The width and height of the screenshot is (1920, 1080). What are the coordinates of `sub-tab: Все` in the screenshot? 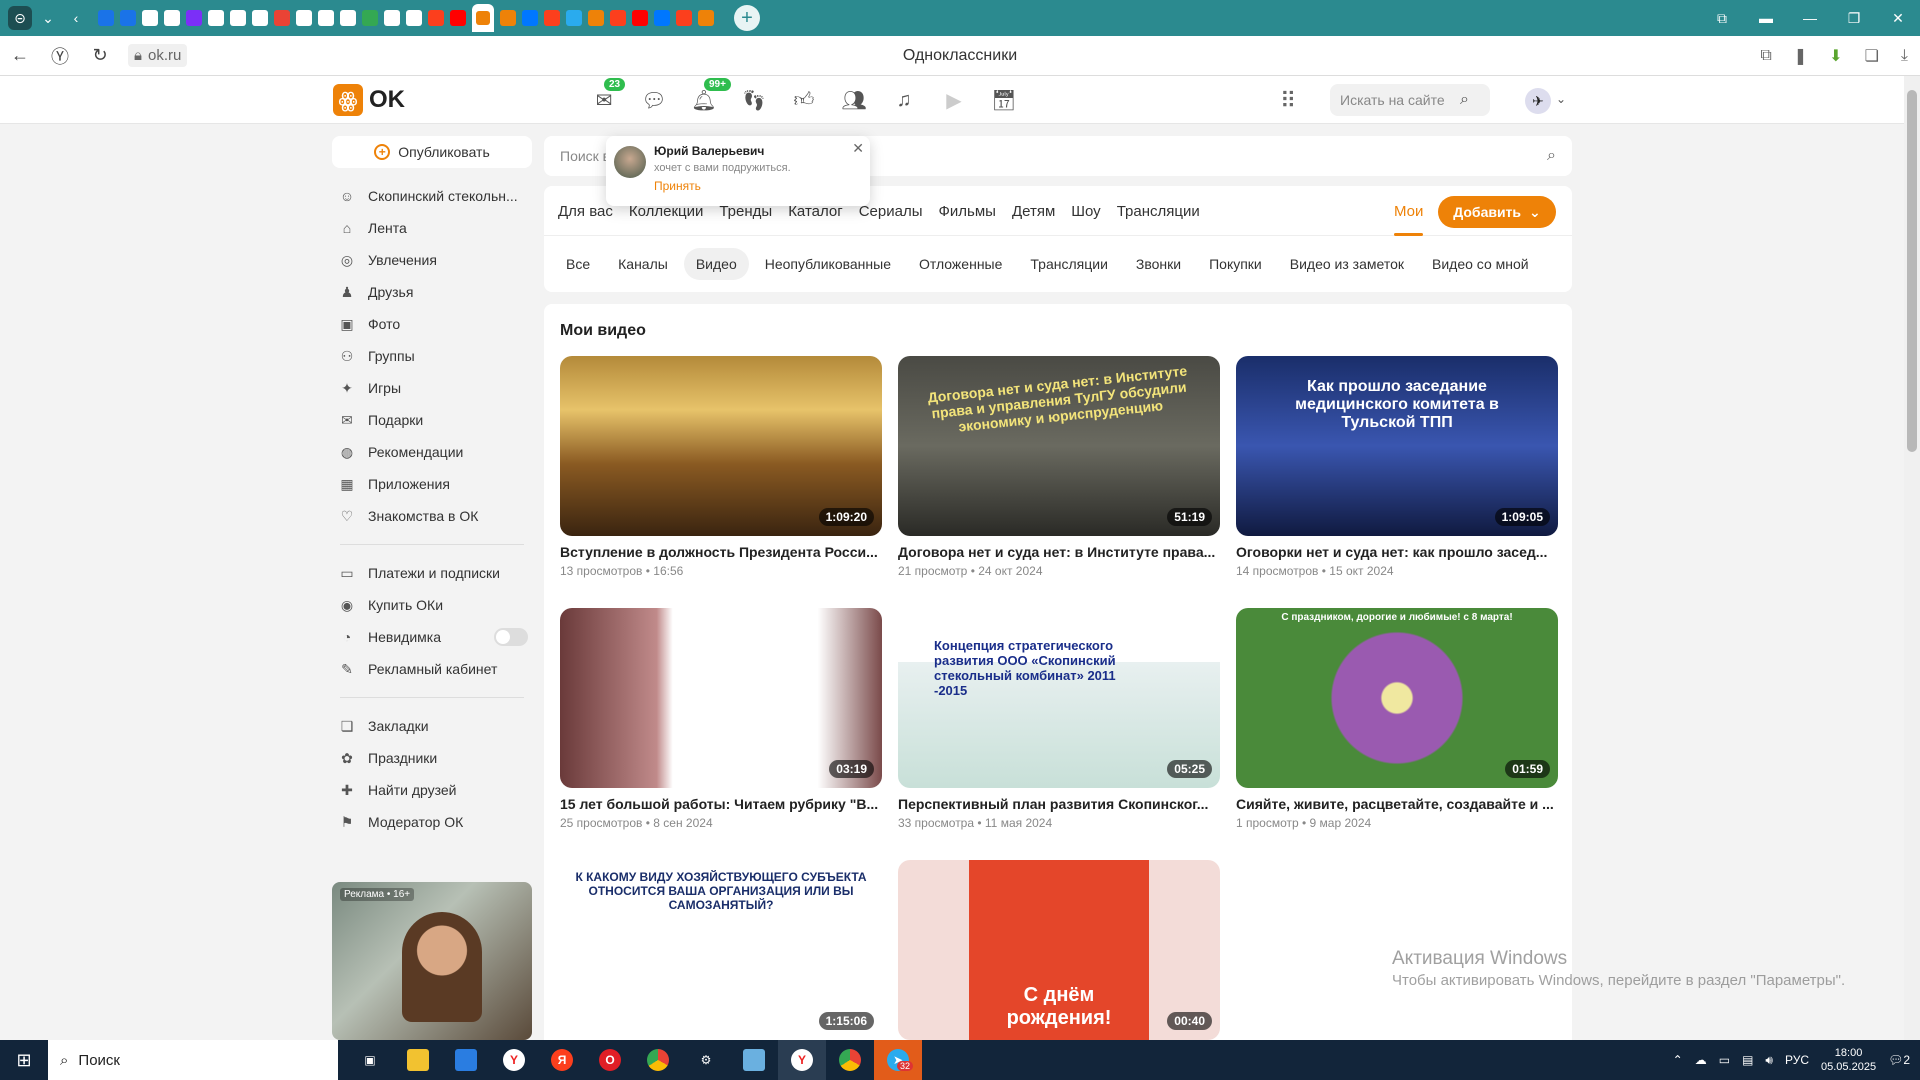 It's located at (578, 264).